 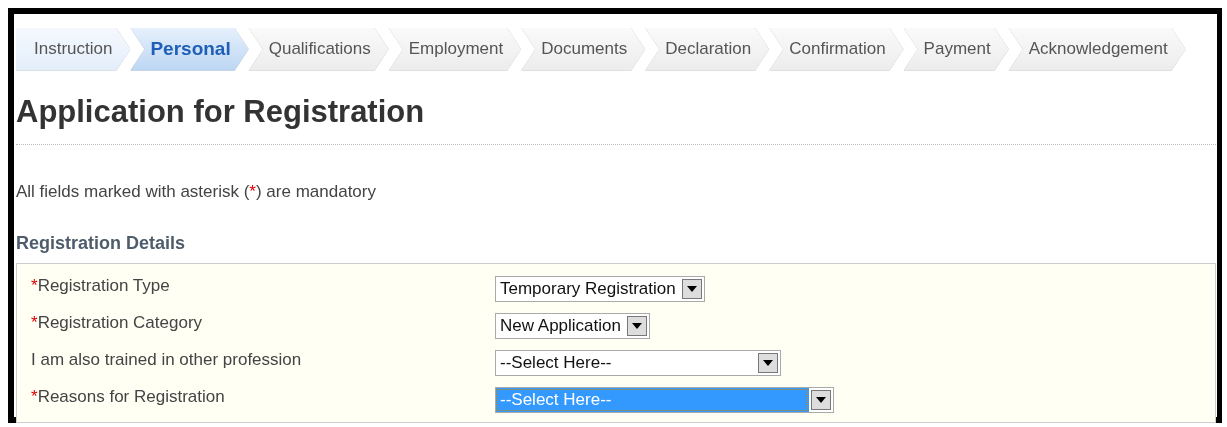 I want to click on step-tab: Instruction, so click(x=73, y=49).